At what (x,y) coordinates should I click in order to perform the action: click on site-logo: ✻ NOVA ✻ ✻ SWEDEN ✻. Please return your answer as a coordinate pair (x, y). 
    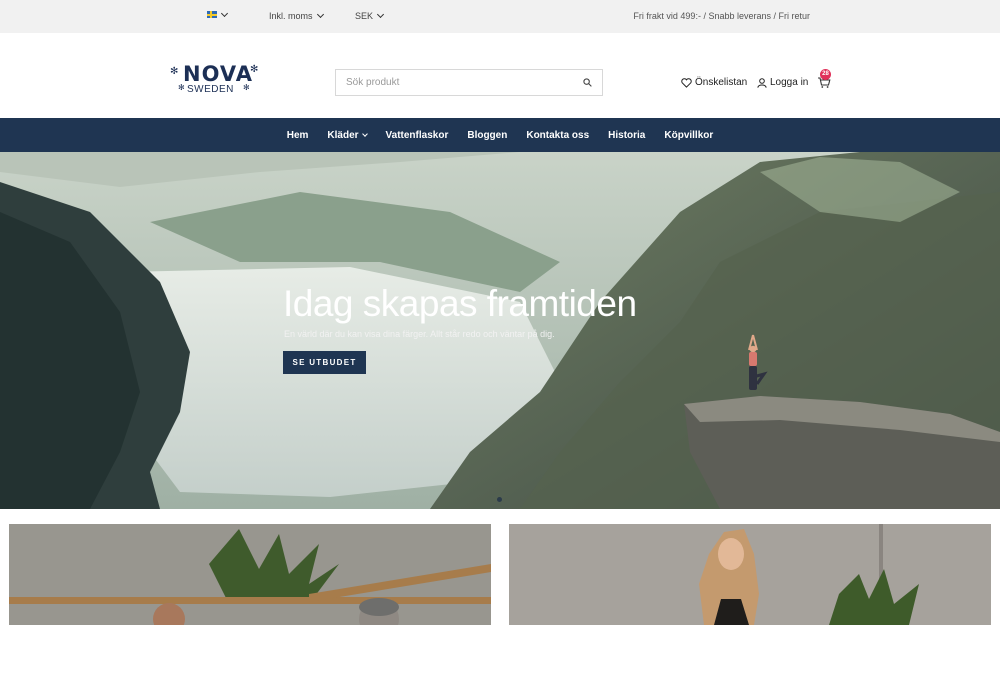
    Looking at the image, I should click on (216, 81).